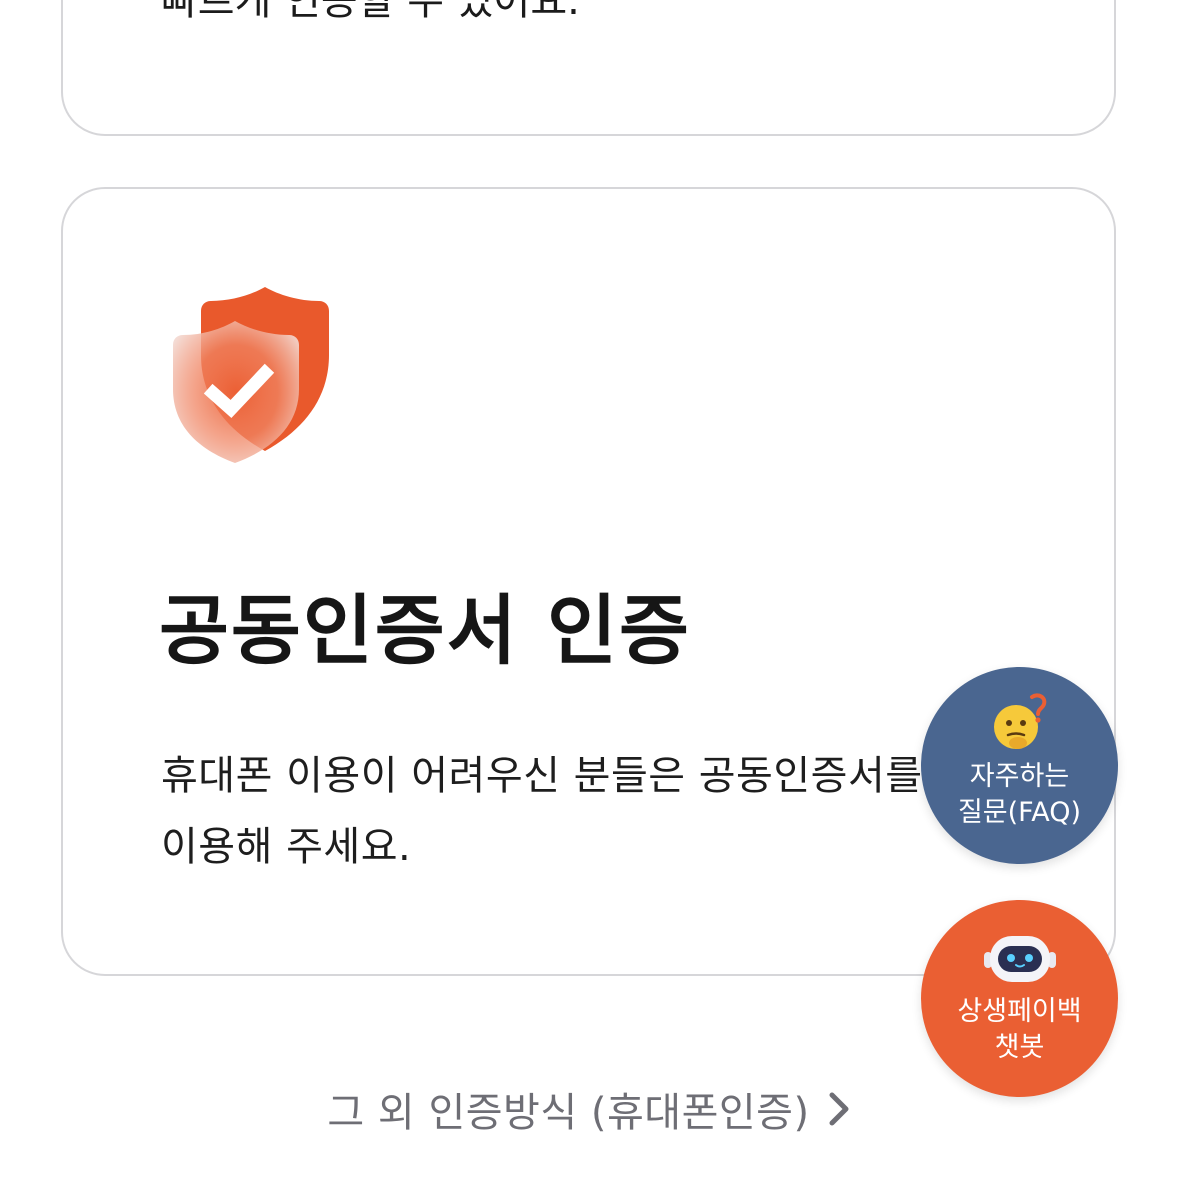 Image resolution: width=1179 pixels, height=1179 pixels. I want to click on thinking-face-icon, so click(1019, 721).